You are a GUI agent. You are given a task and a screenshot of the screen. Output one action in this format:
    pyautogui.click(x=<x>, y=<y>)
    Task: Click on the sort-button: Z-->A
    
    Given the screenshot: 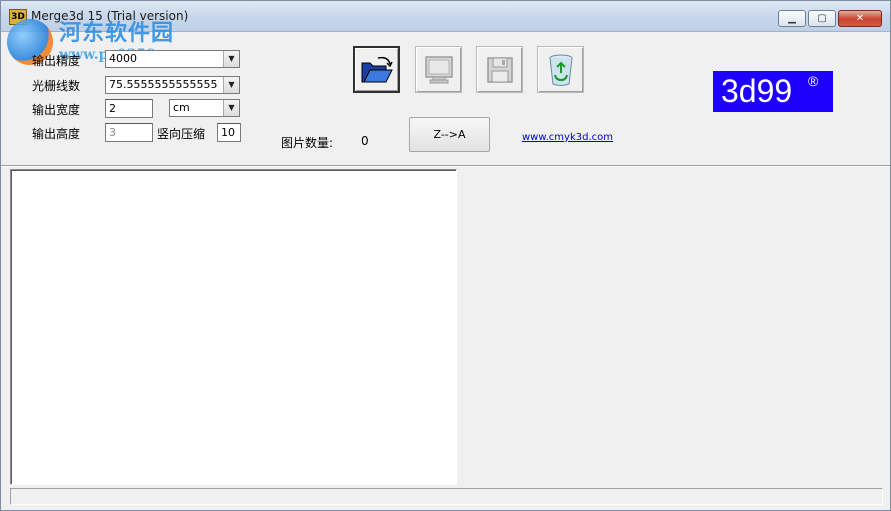 What is the action you would take?
    pyautogui.click(x=449, y=134)
    